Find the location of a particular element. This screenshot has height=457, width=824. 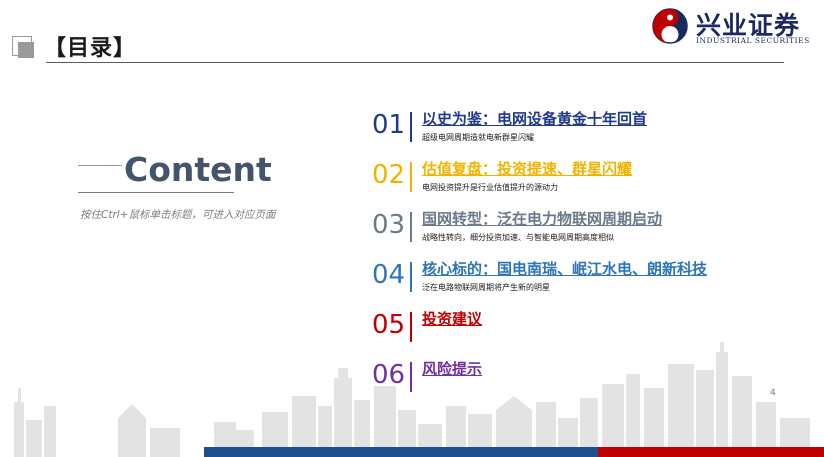

content-underline is located at coordinates (156, 192).